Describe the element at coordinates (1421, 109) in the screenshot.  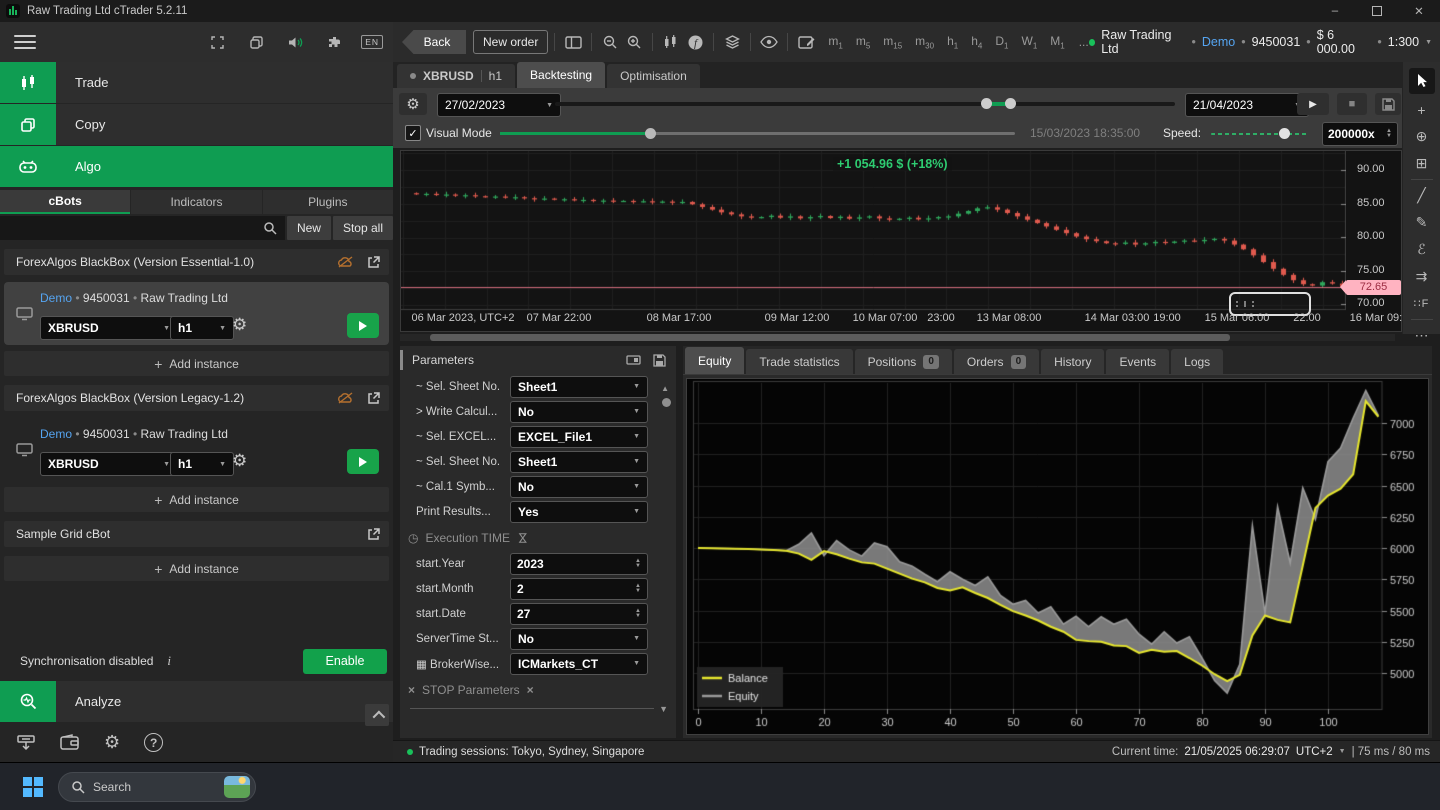
I see `crosshair-icon: +` at that location.